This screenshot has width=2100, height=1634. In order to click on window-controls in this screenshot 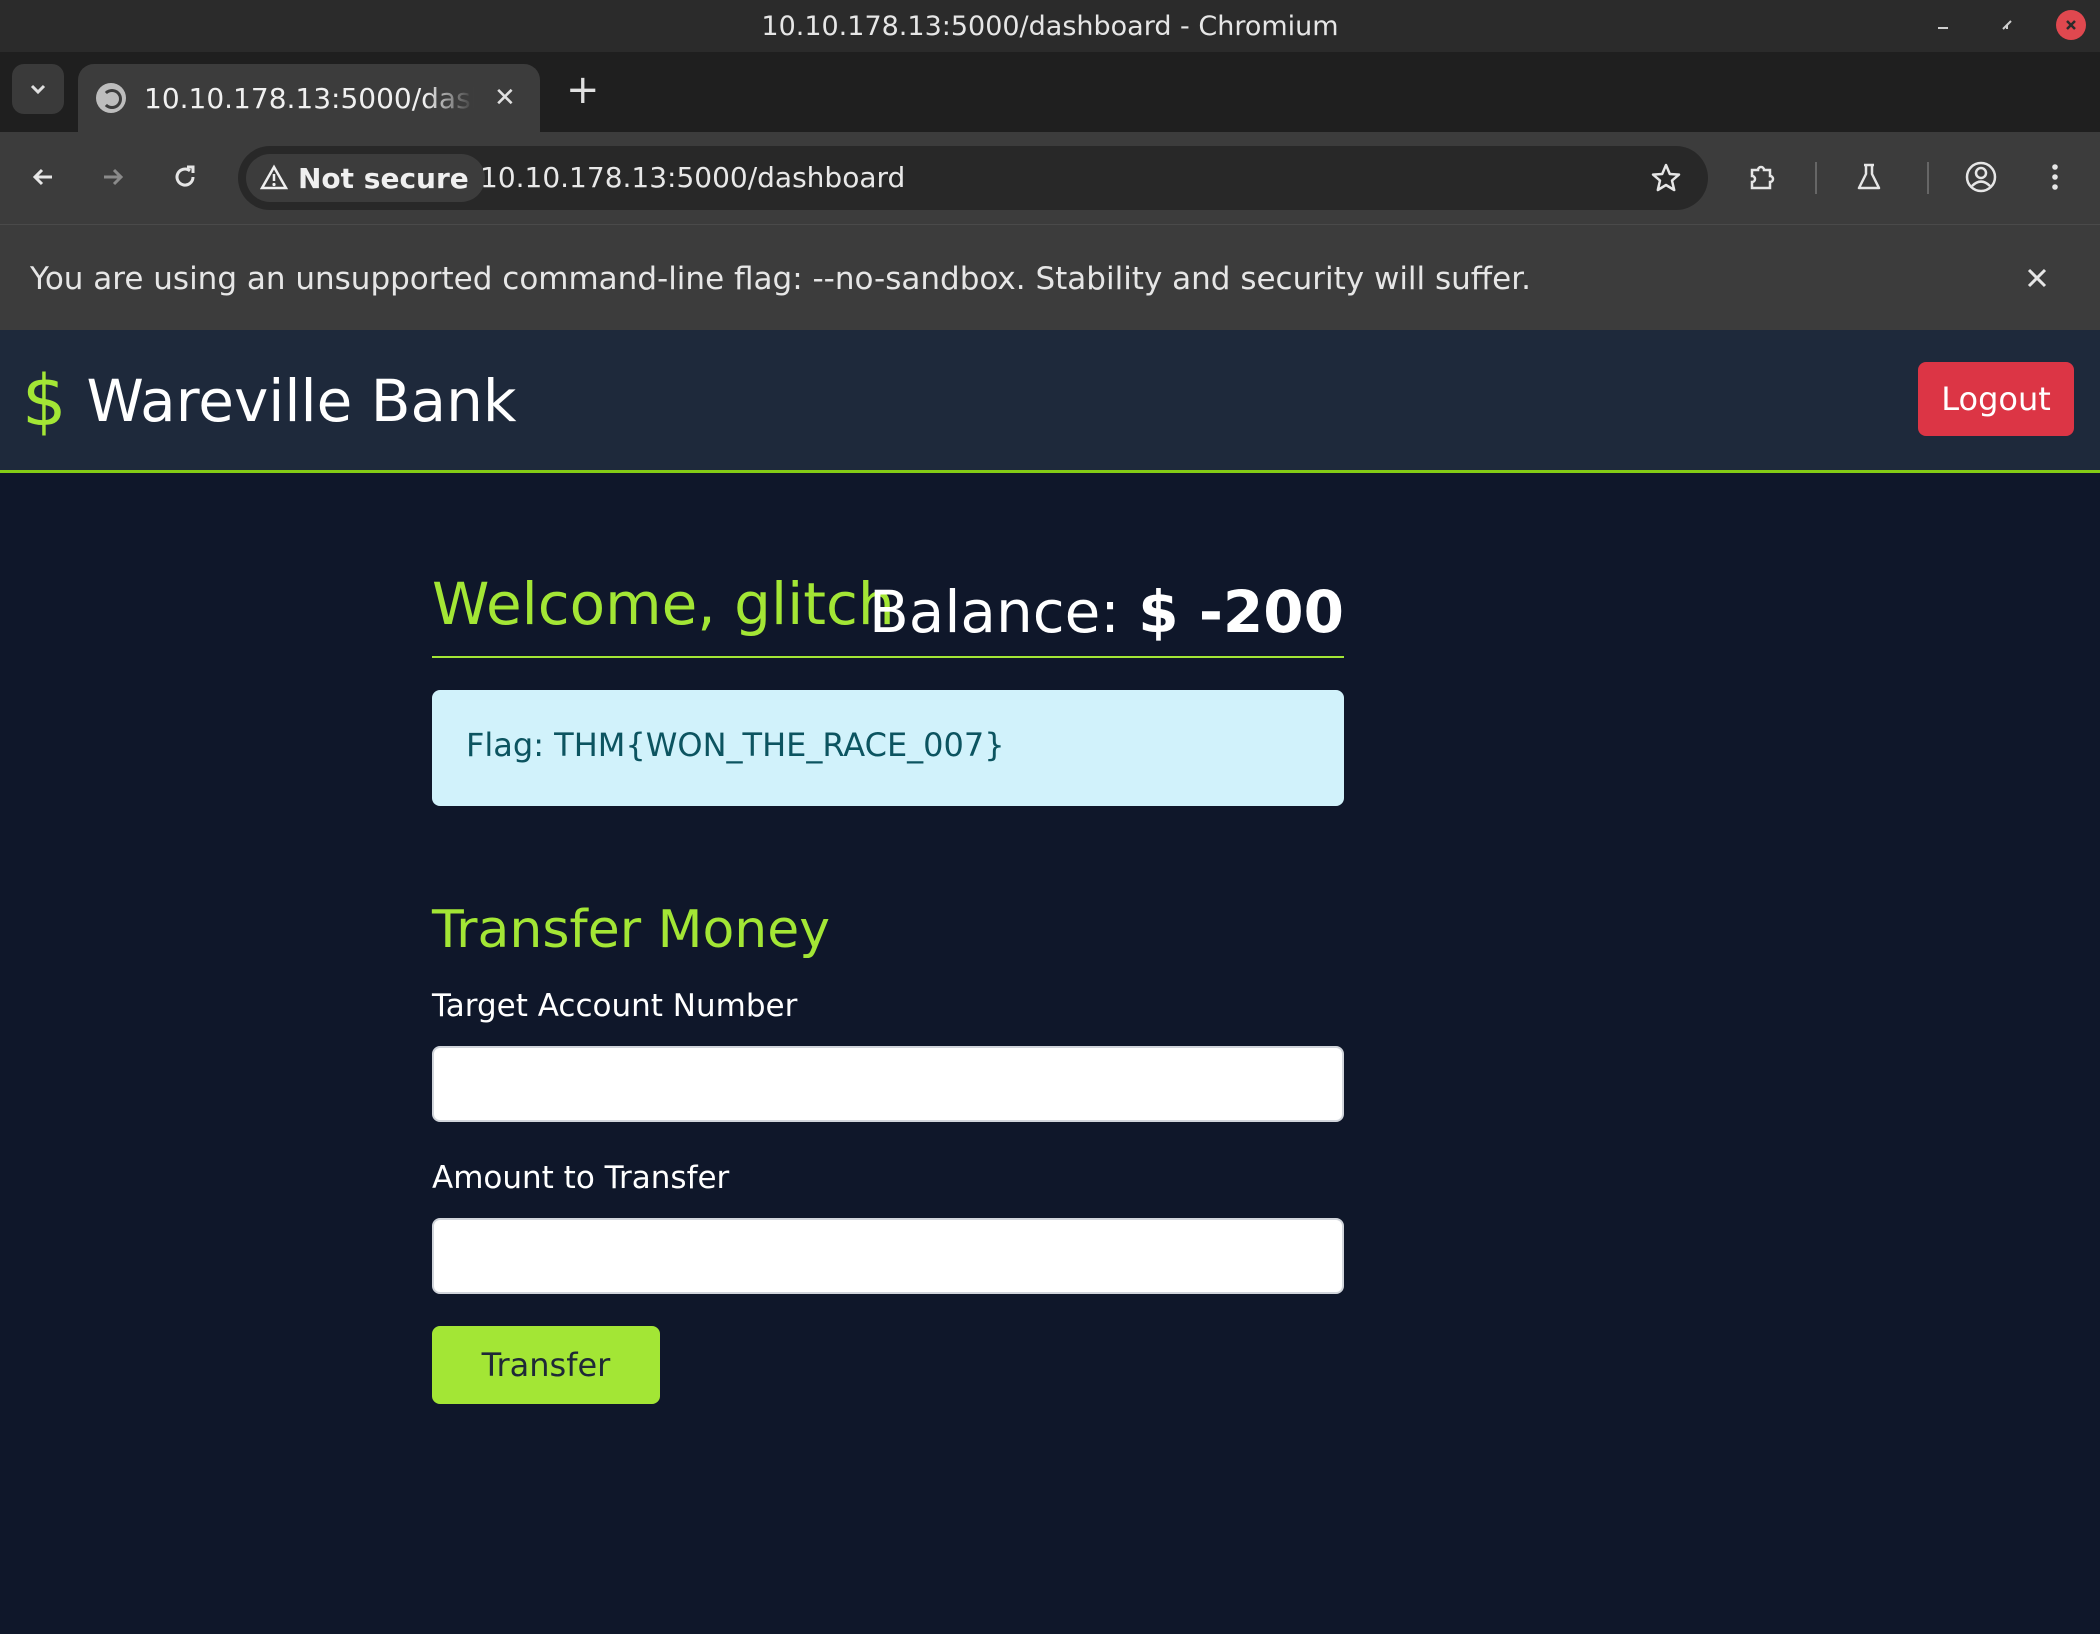, I will do `click(2007, 25)`.